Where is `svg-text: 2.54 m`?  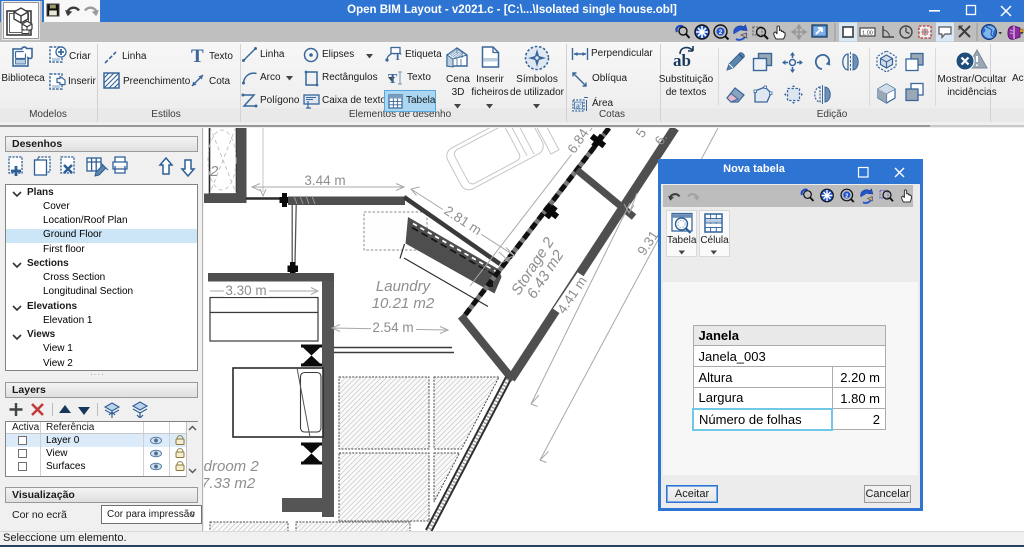
svg-text: 2.54 m is located at coordinates (392, 327).